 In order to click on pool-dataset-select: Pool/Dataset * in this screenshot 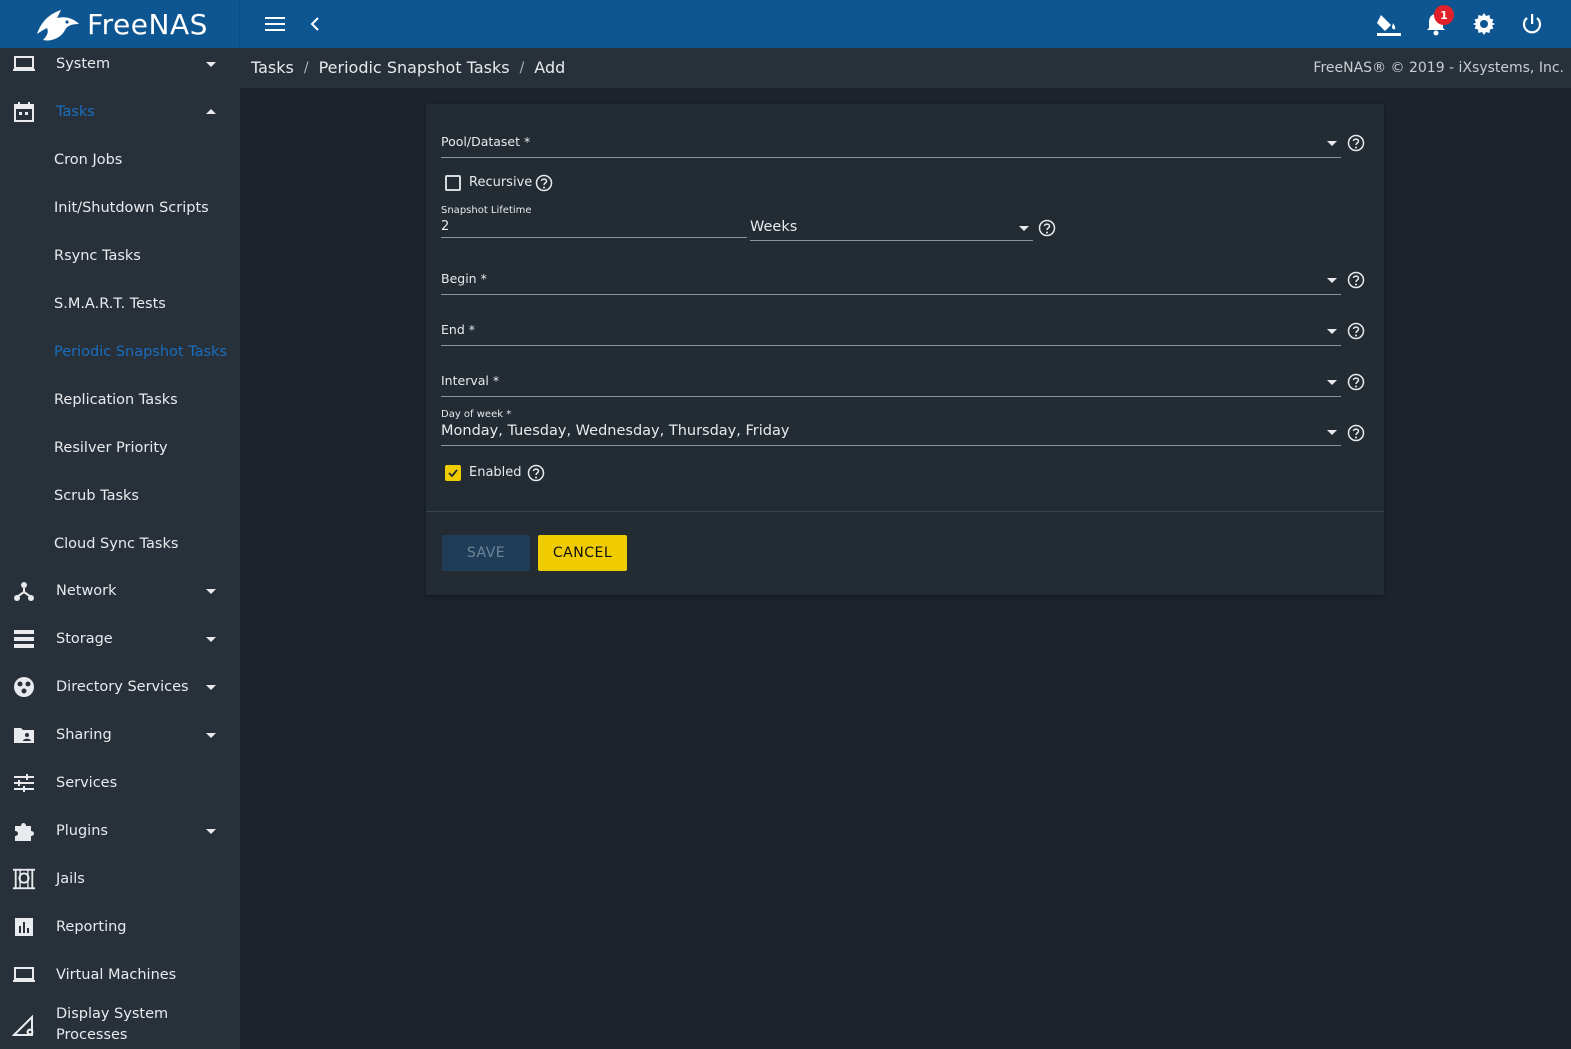, I will do `click(891, 144)`.